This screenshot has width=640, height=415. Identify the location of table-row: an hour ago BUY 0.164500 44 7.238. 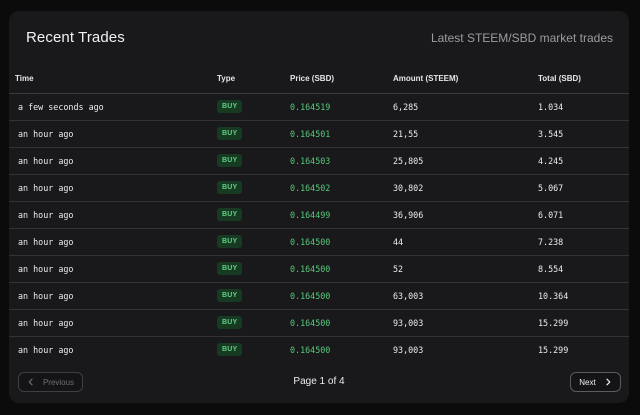
(319, 242).